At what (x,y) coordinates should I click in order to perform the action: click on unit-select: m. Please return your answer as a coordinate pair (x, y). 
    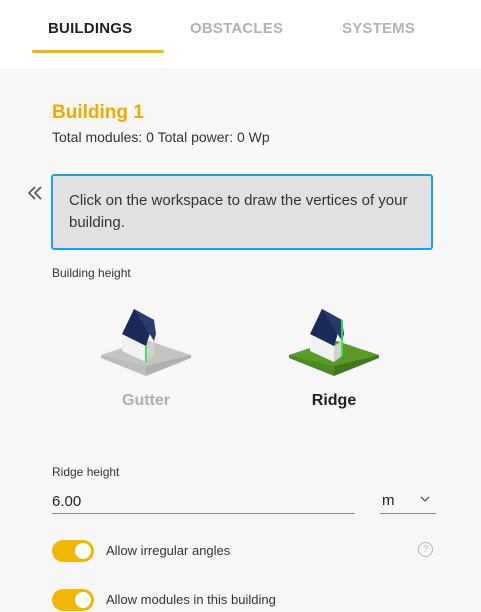
    Looking at the image, I should click on (408, 501).